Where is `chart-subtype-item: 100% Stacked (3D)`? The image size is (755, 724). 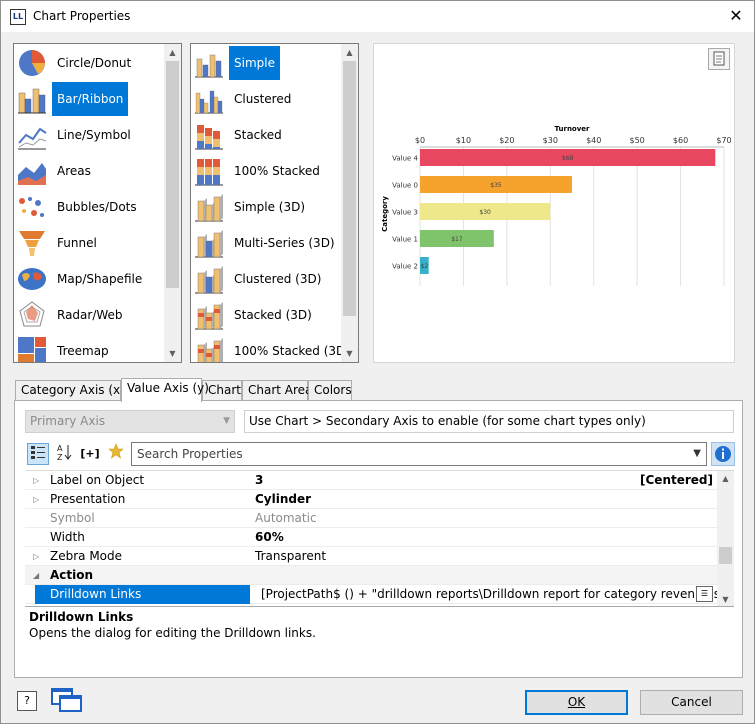
chart-subtype-item: 100% Stacked (3D) is located at coordinates (274, 348).